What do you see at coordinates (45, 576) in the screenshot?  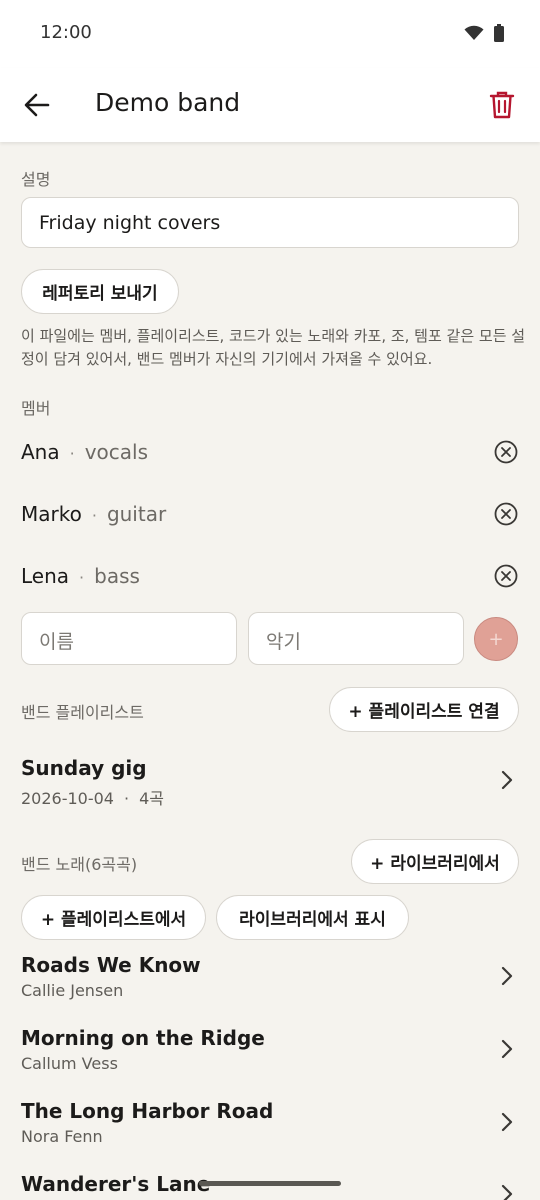 I see `member-name: Lena` at bounding box center [45, 576].